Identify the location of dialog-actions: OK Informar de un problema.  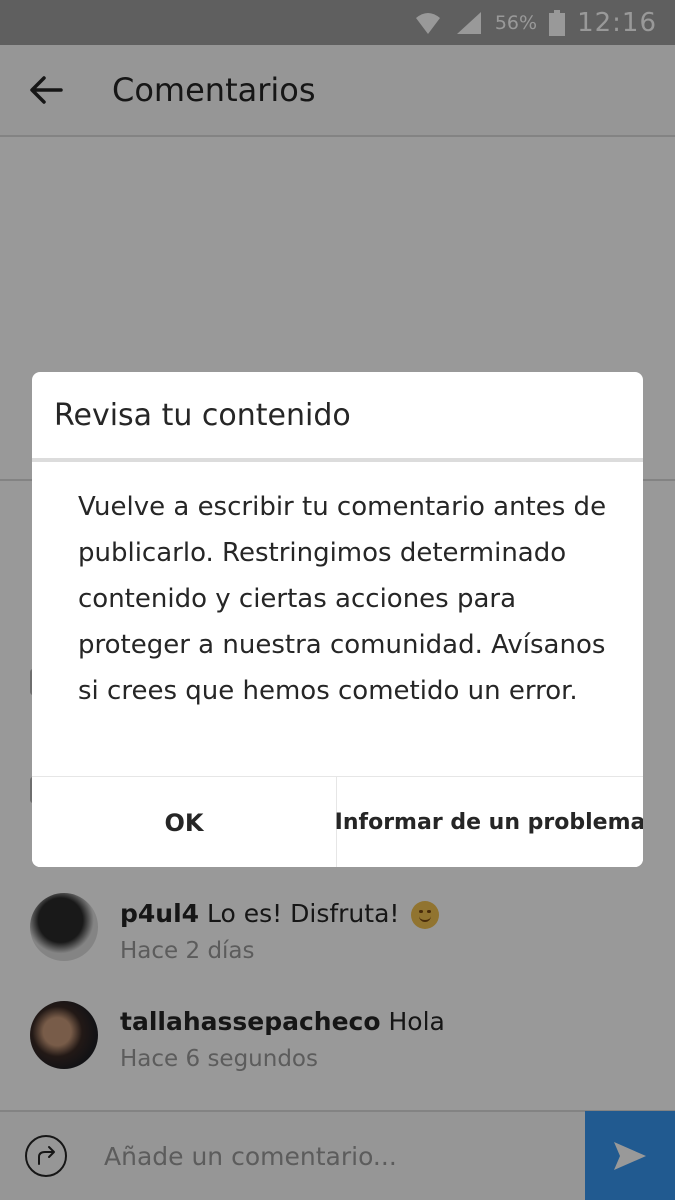
(337, 821).